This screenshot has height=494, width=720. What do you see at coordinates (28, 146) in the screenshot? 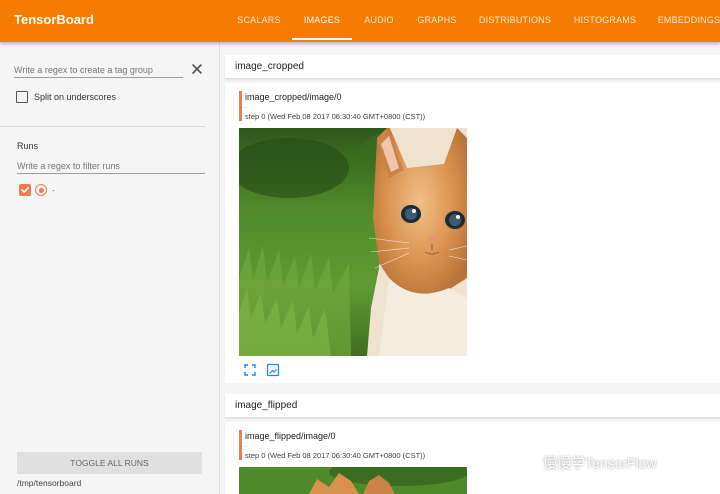
I see `runs-title: Runs` at bounding box center [28, 146].